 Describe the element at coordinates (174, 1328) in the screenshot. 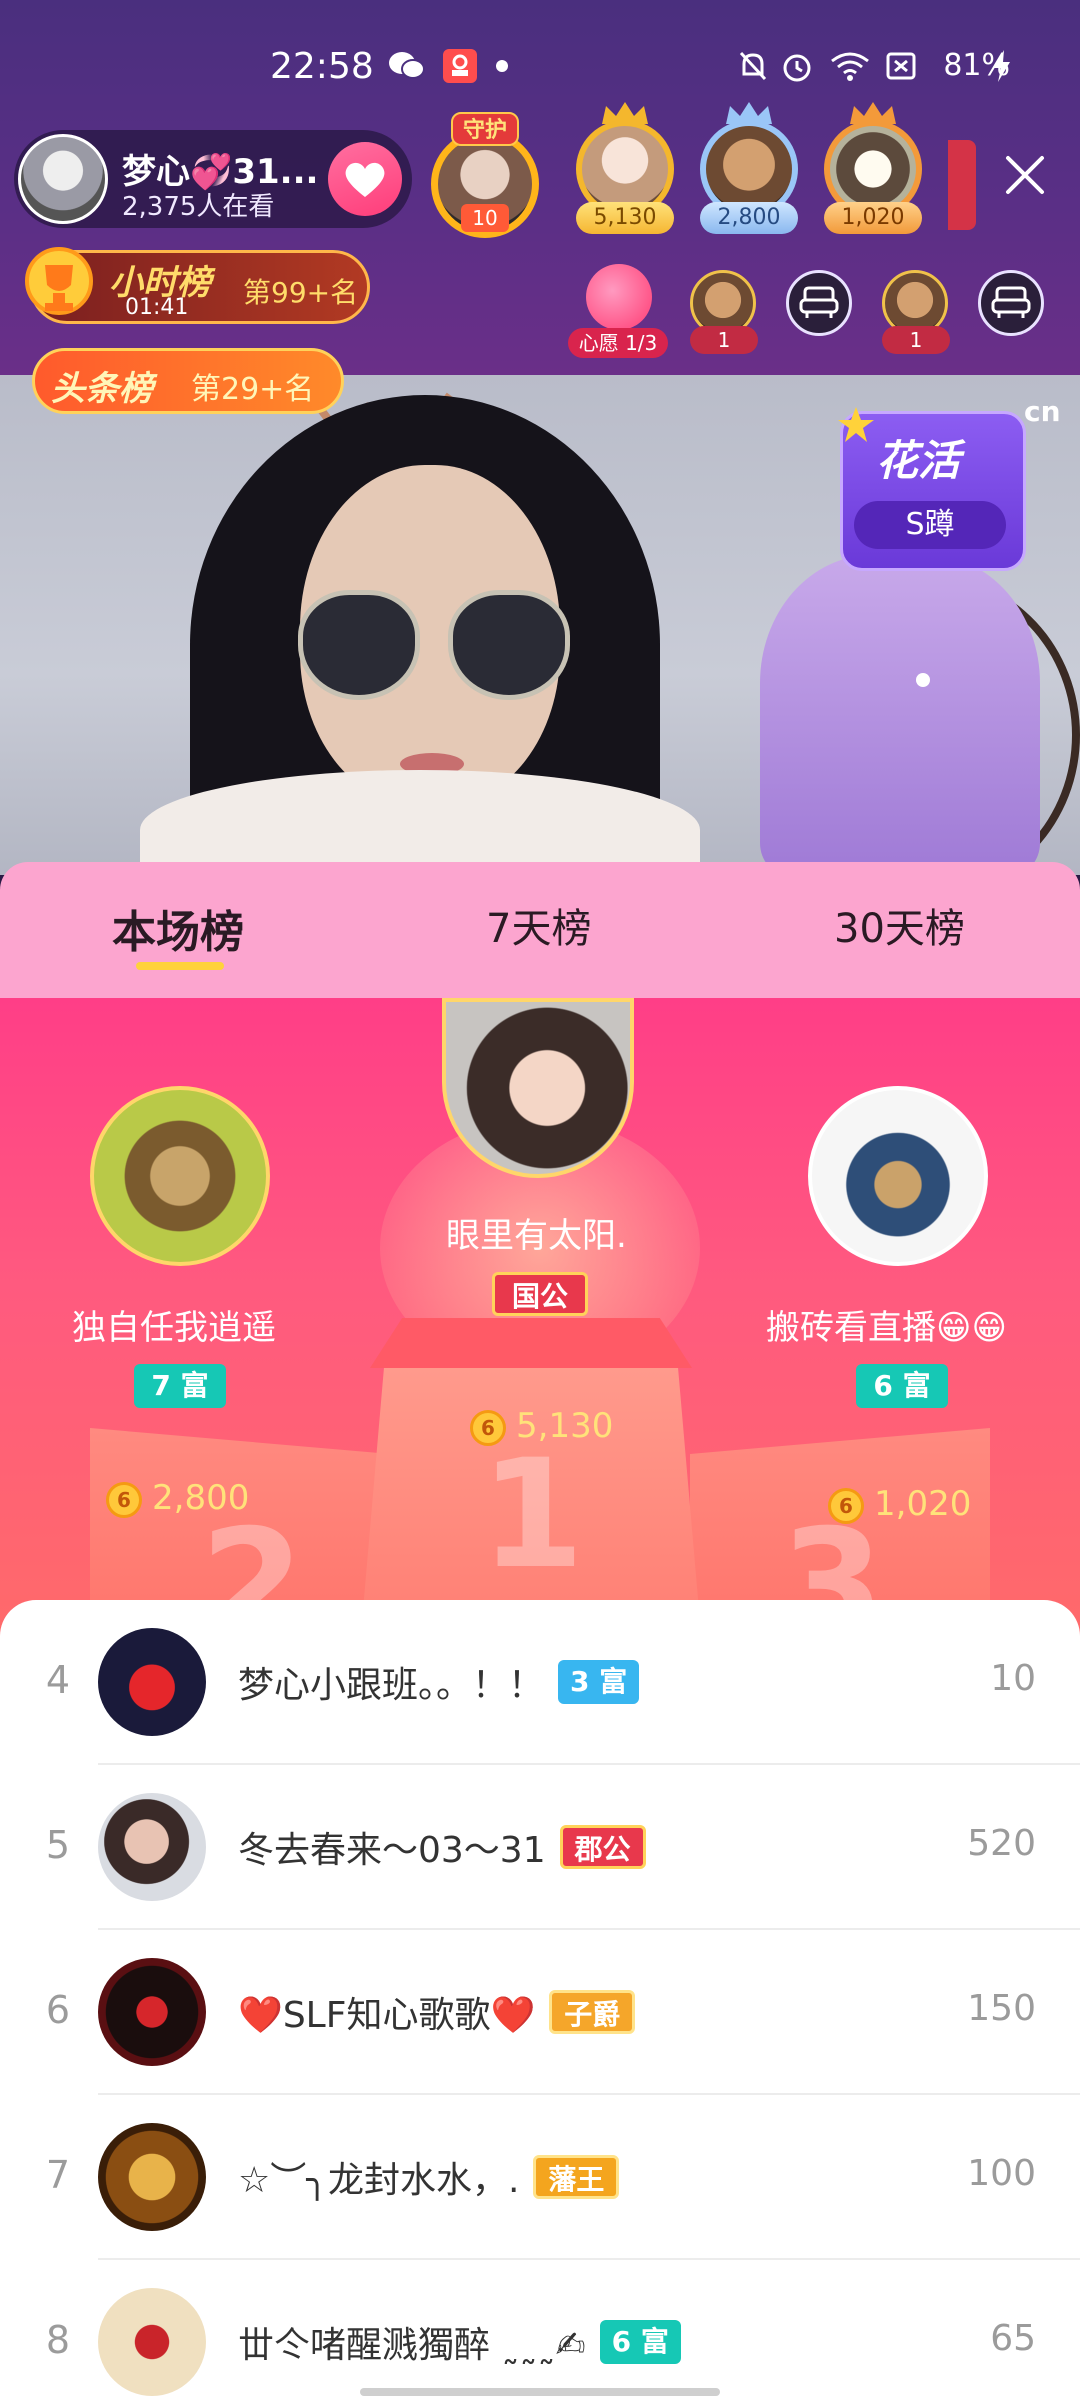

I see `second-place-name: 独自任我逍遥` at that location.